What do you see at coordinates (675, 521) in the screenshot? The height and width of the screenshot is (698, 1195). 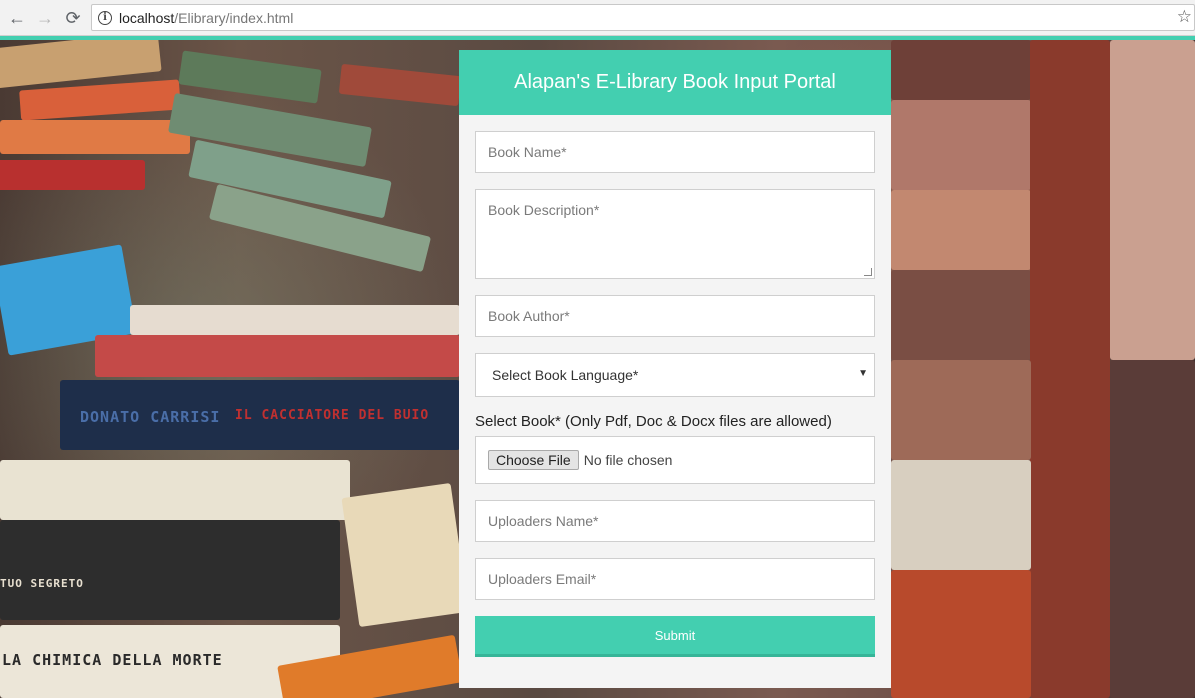 I see `uploader-name-input: Uploaders Name*` at bounding box center [675, 521].